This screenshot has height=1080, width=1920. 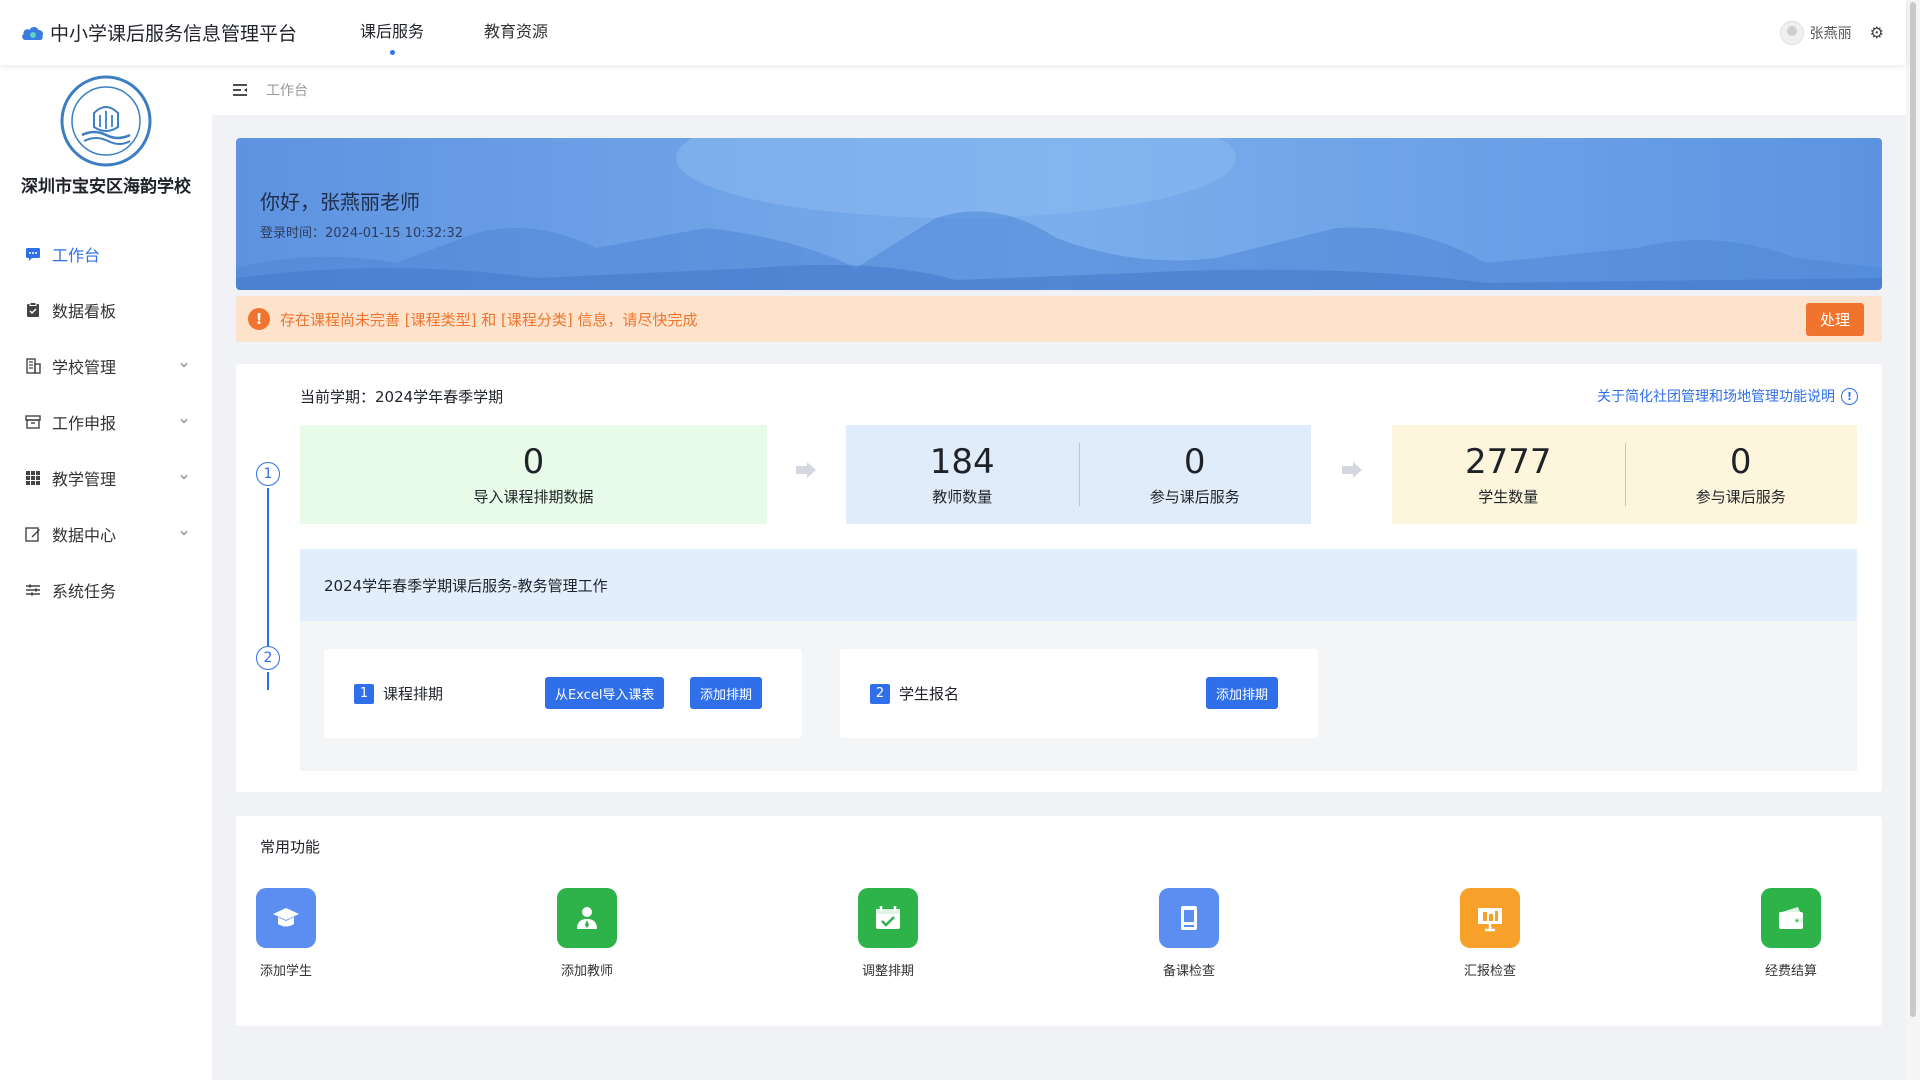 What do you see at coordinates (1913, 509) in the screenshot?
I see `scrollbar-thumb` at bounding box center [1913, 509].